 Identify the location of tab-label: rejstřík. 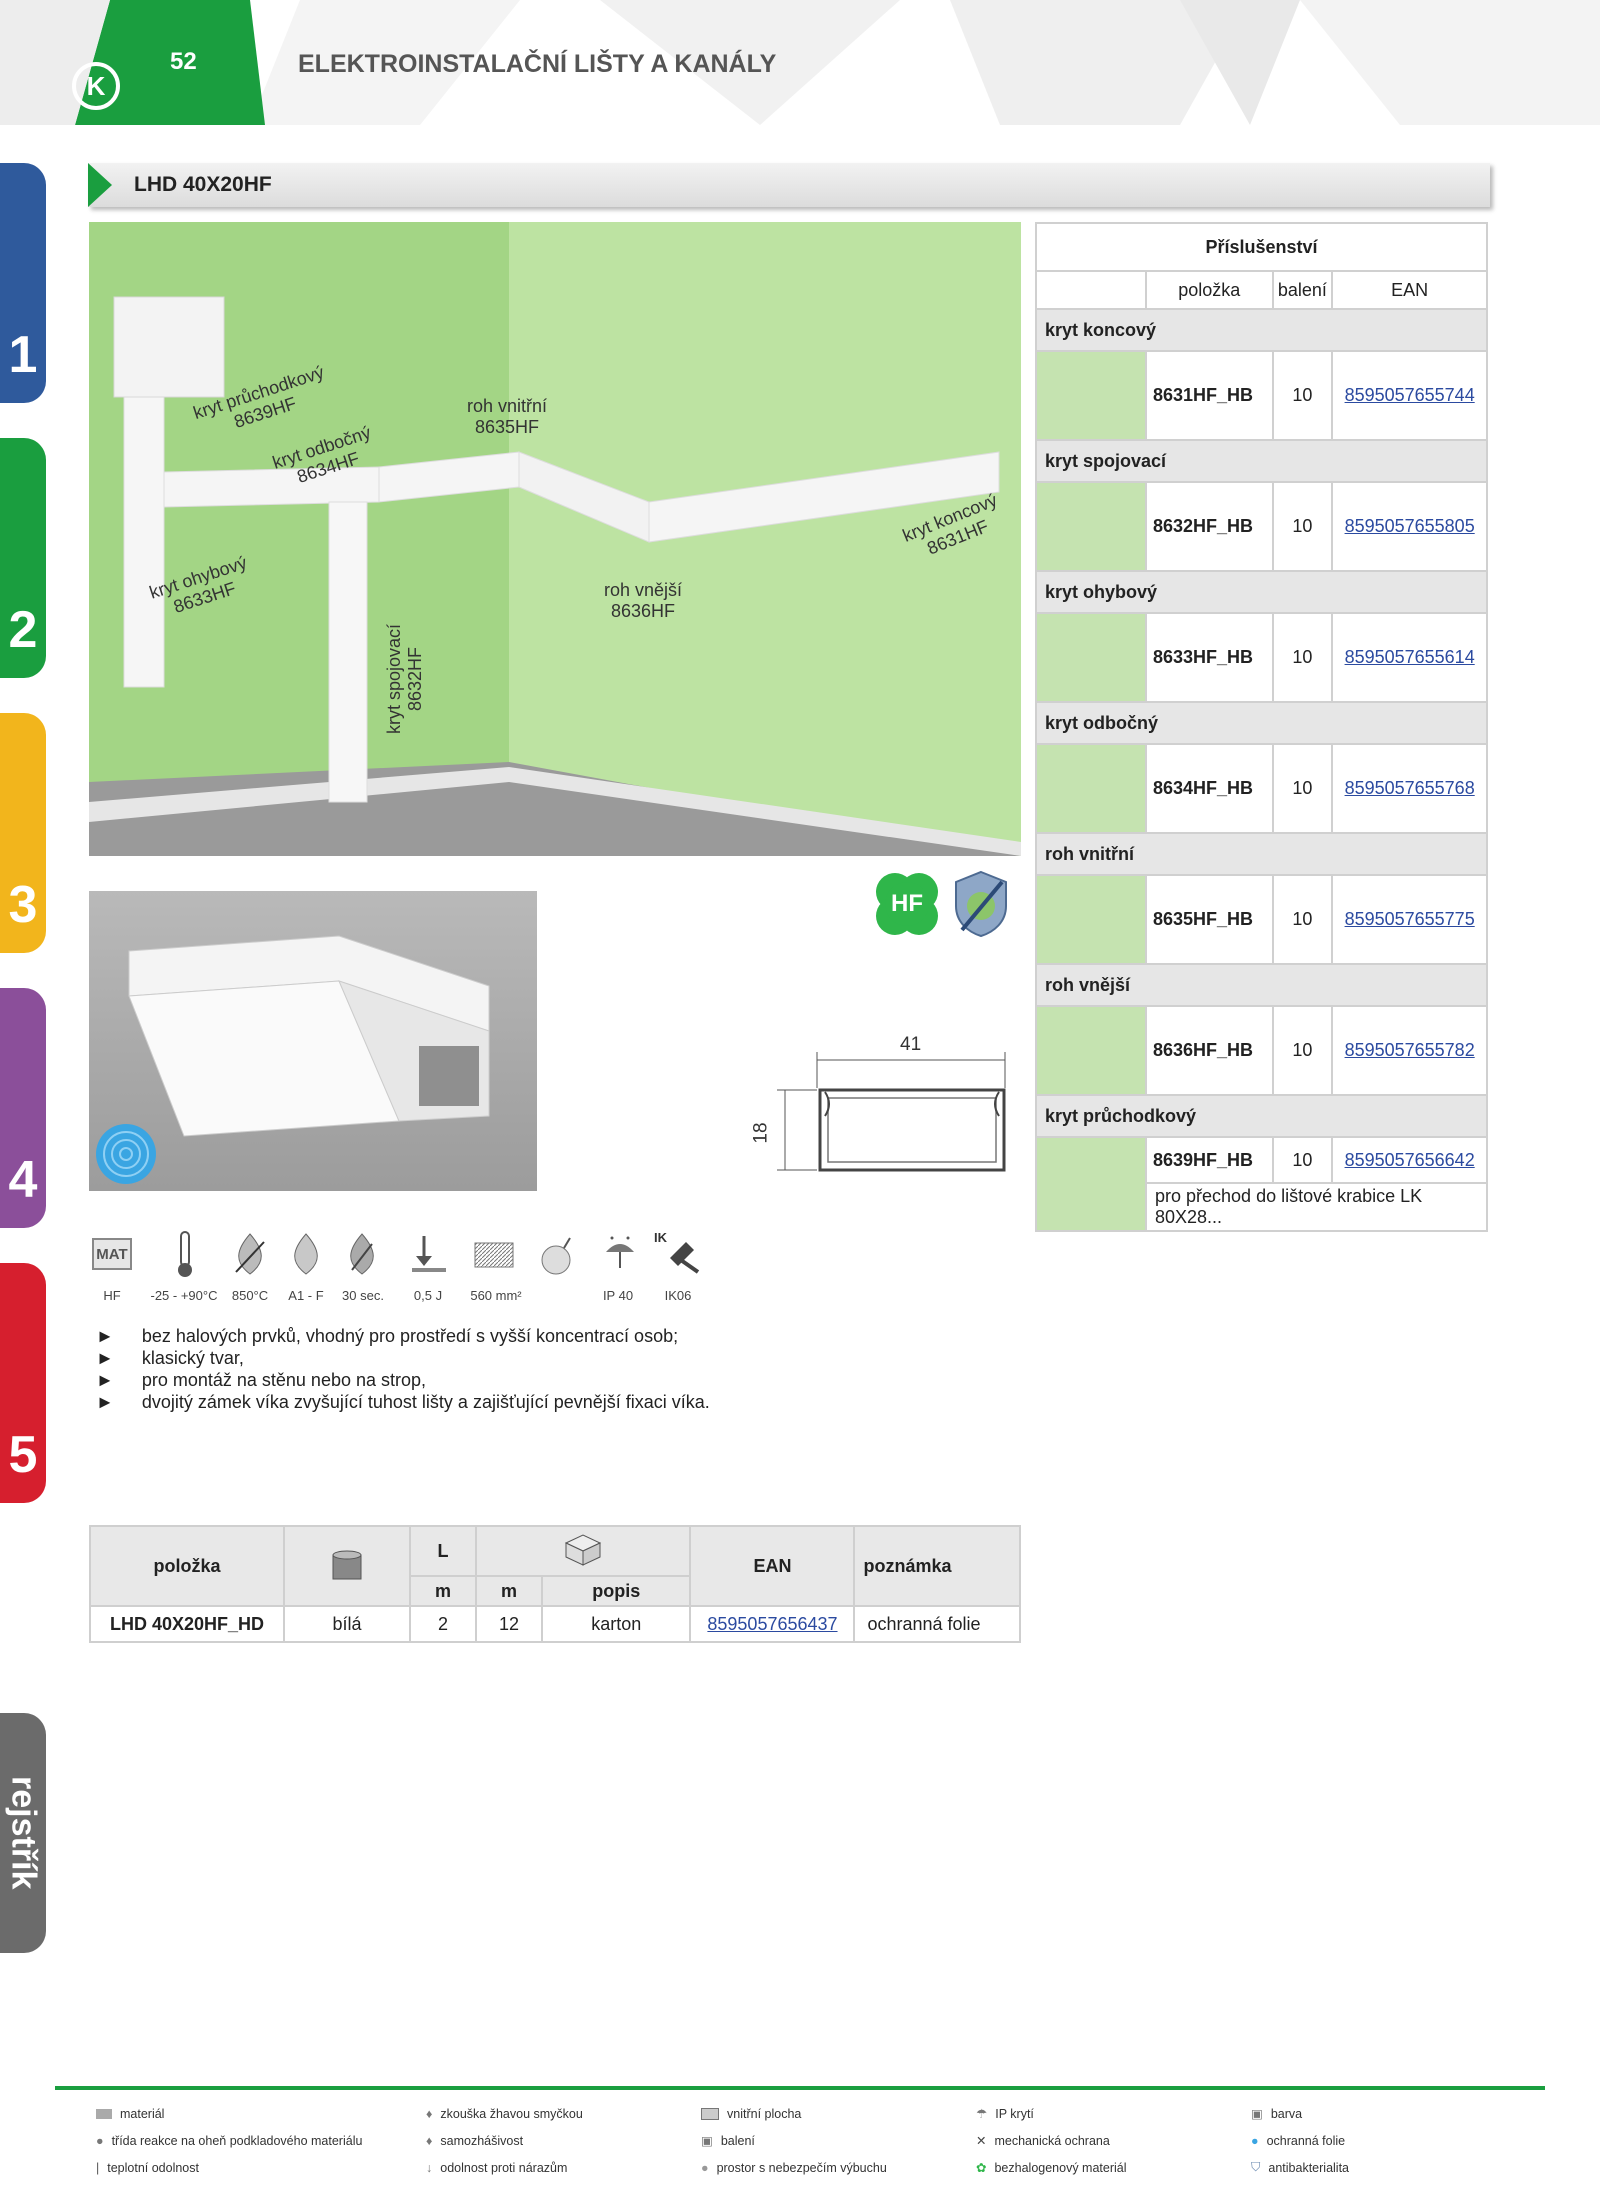
(23, 1833).